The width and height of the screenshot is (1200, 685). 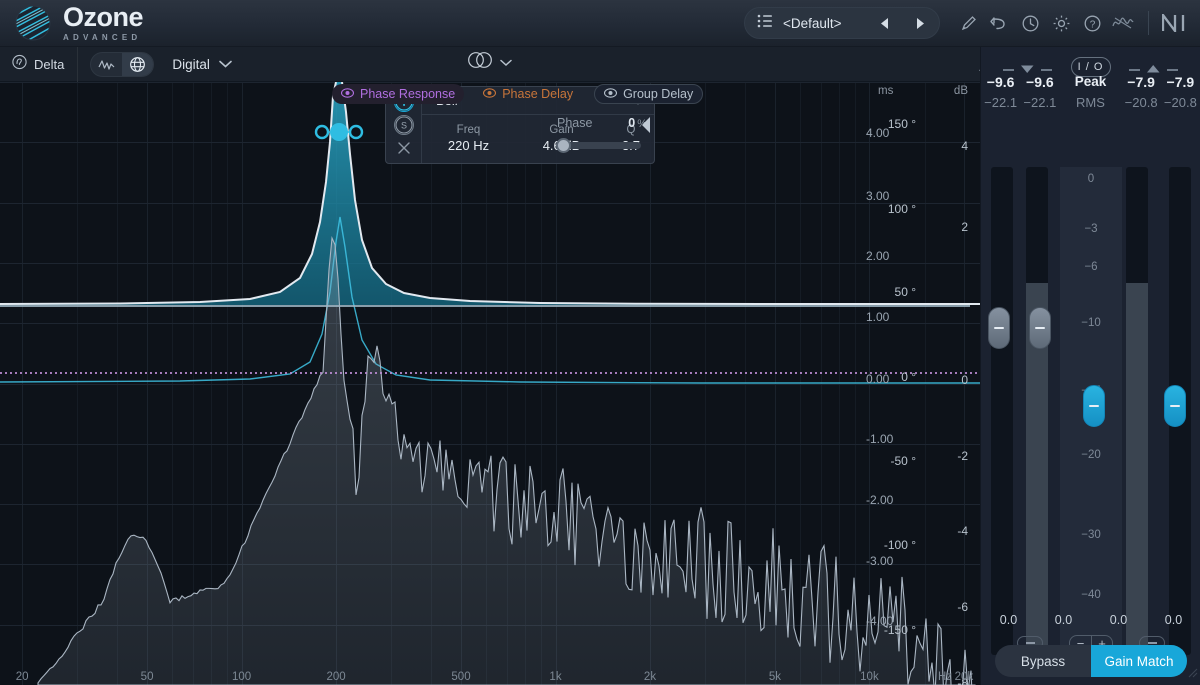 What do you see at coordinates (1043, 661) in the screenshot?
I see `bypass-button: Bypass` at bounding box center [1043, 661].